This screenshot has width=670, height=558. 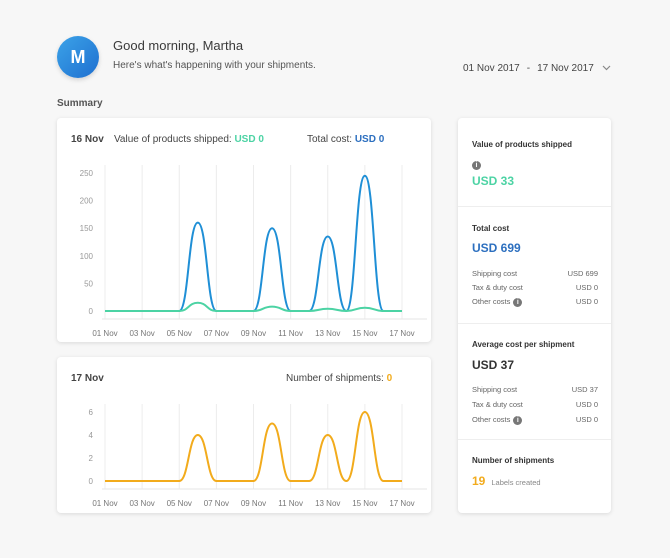 I want to click on shipments-chart-x-tick: 03 Nov, so click(x=141, y=503).